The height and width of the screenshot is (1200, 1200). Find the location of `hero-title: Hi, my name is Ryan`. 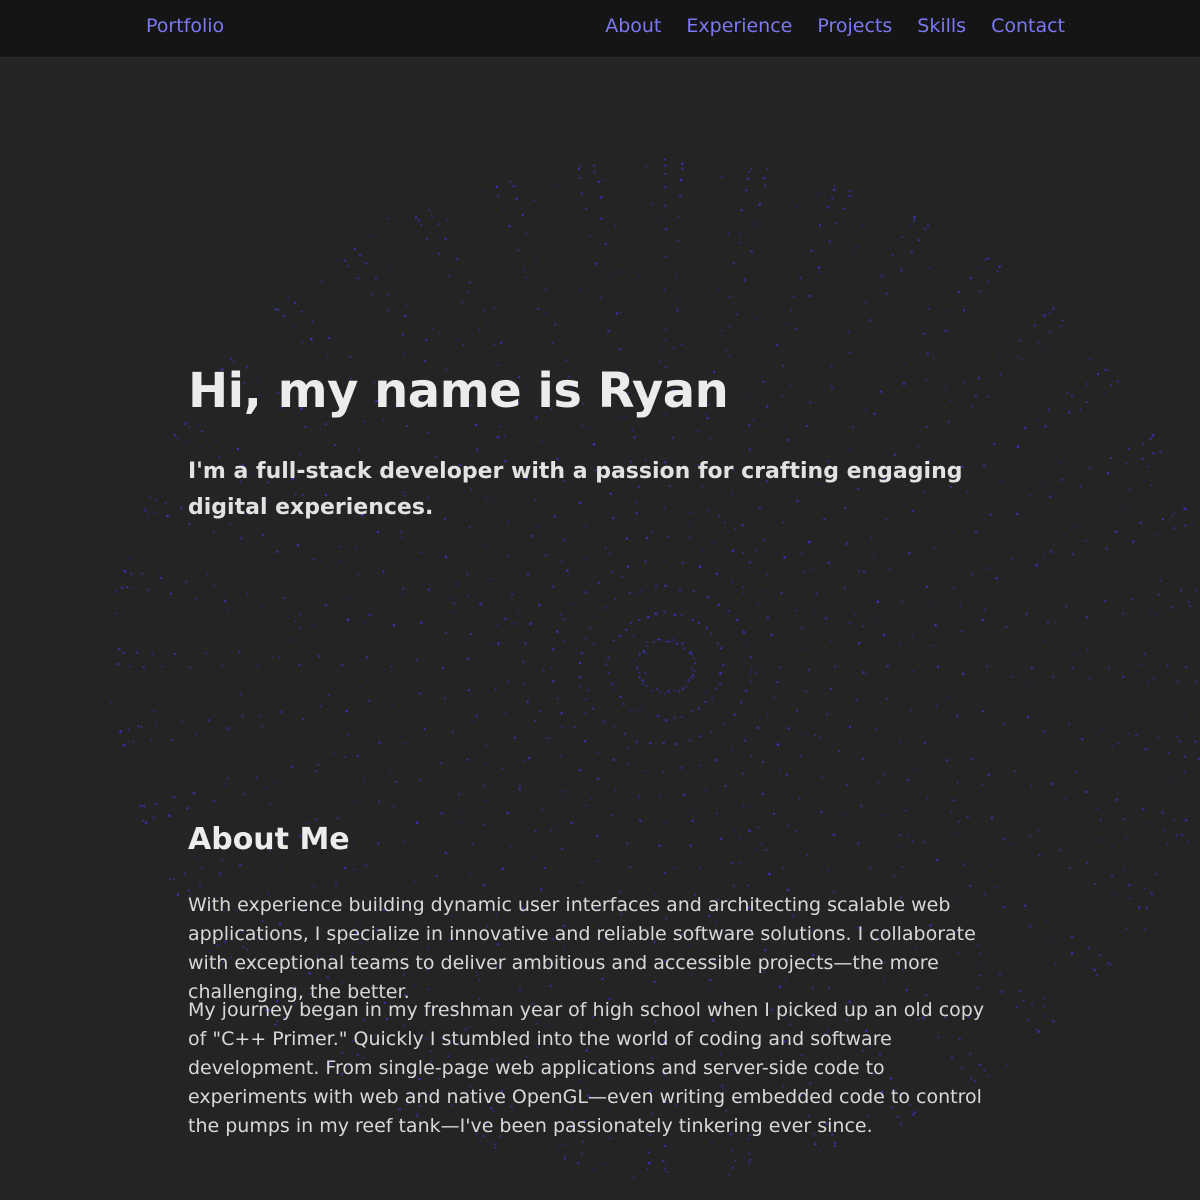

hero-title: Hi, my name is Ryan is located at coordinates (458, 391).